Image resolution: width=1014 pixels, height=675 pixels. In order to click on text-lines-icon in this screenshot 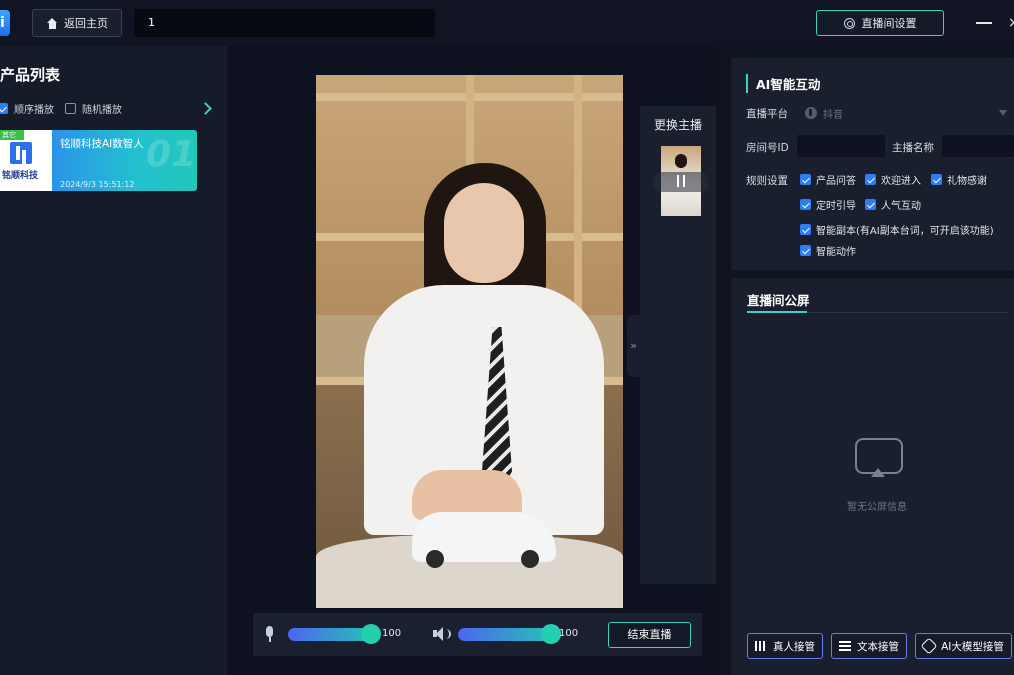, I will do `click(845, 646)`.